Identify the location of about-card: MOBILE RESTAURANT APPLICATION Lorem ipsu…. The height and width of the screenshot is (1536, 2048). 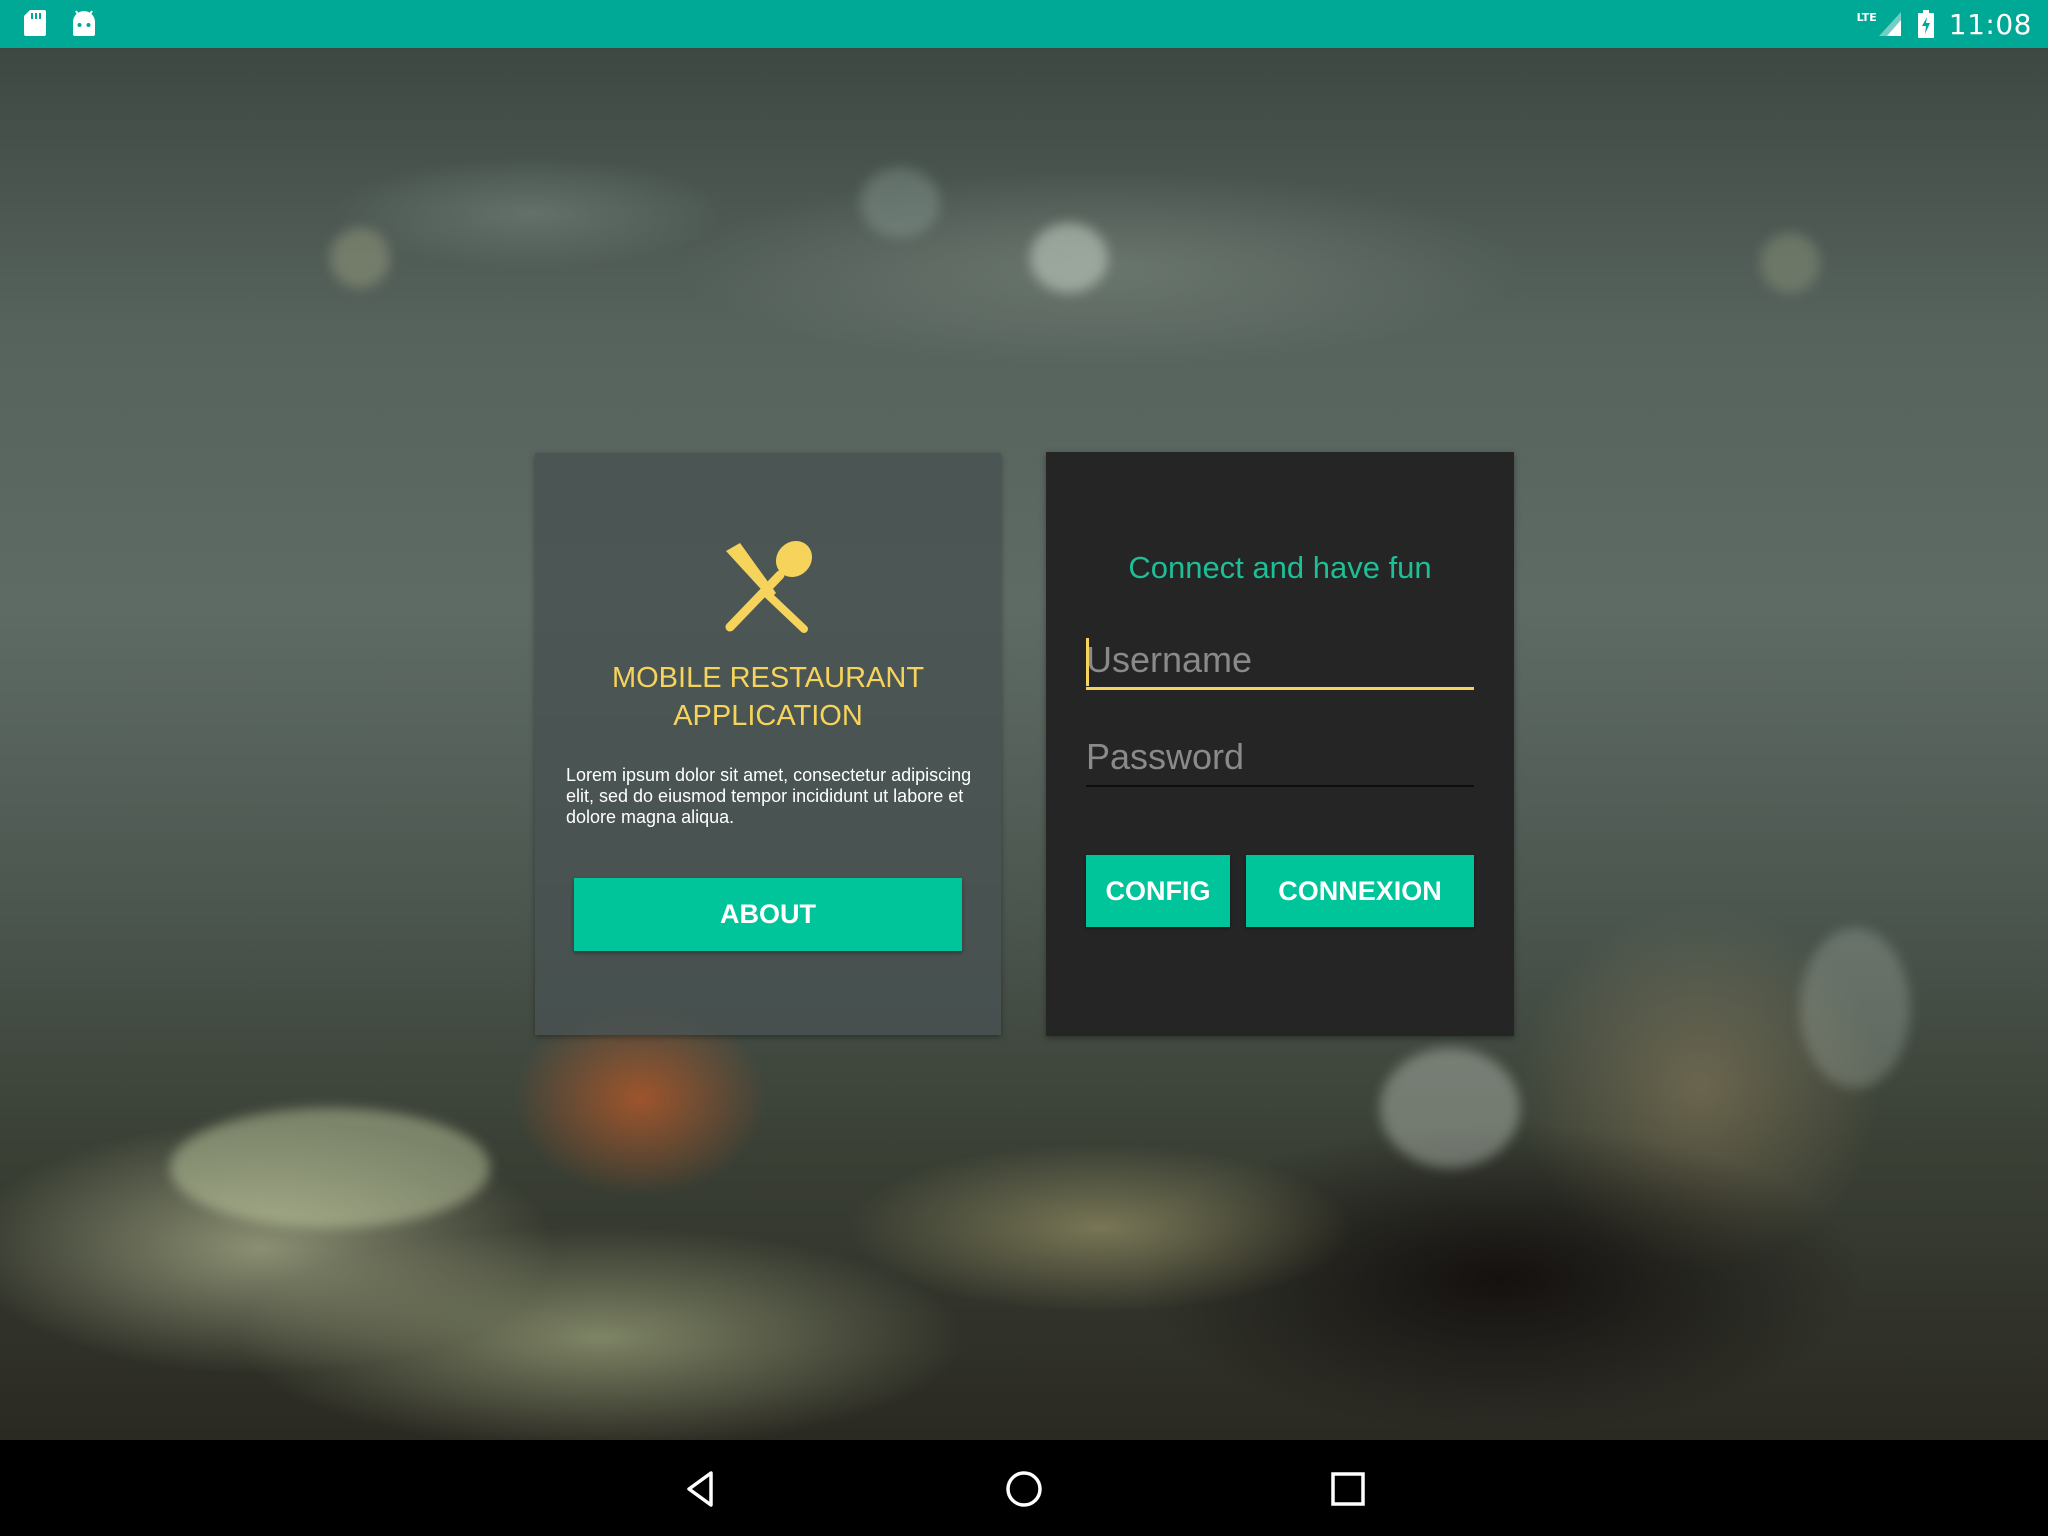
(768, 744).